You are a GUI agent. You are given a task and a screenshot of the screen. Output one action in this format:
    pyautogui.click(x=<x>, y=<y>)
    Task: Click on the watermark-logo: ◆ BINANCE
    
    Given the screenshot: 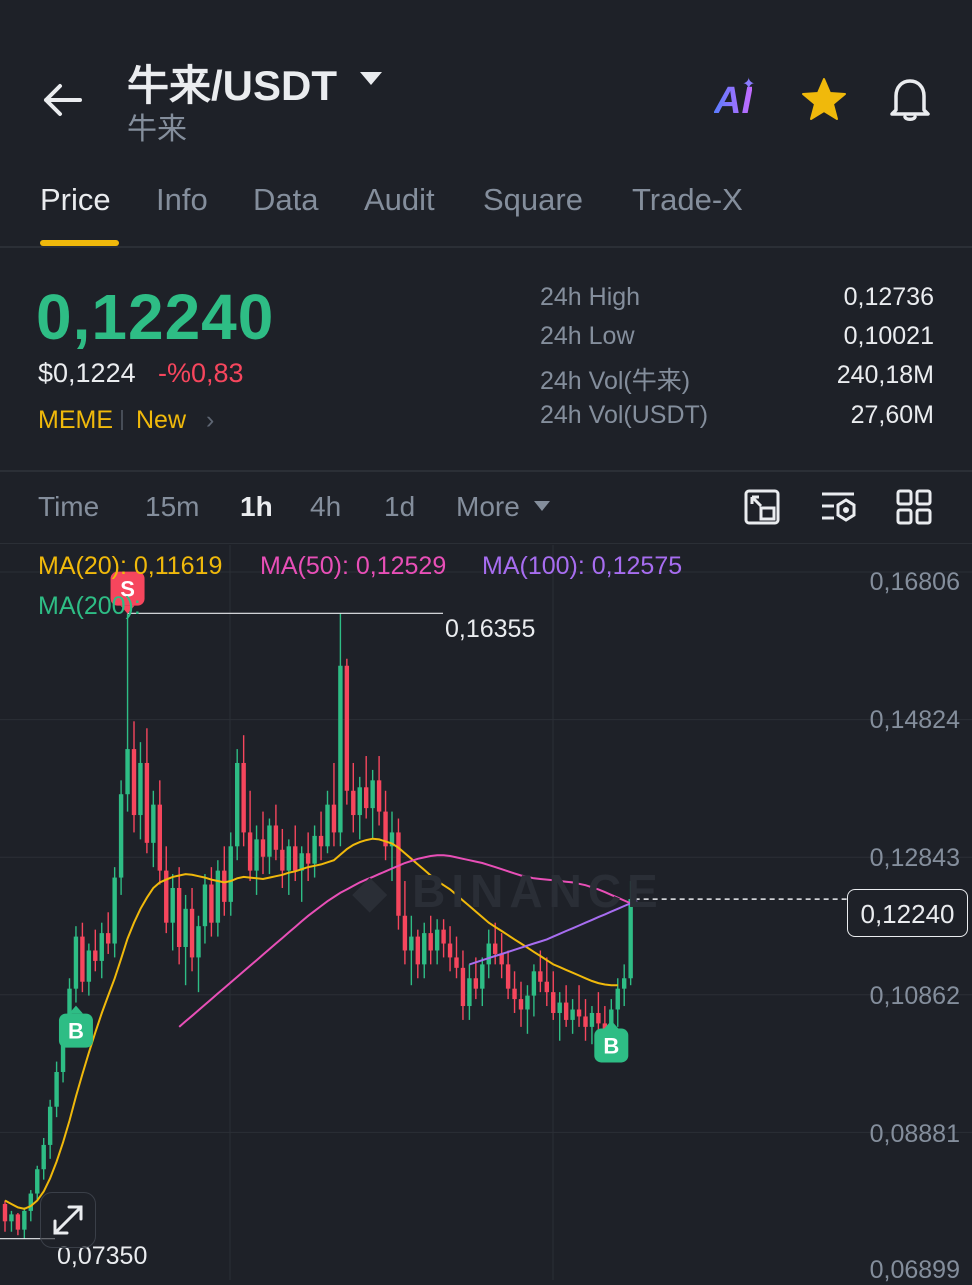 What is the action you would take?
    pyautogui.click(x=508, y=891)
    